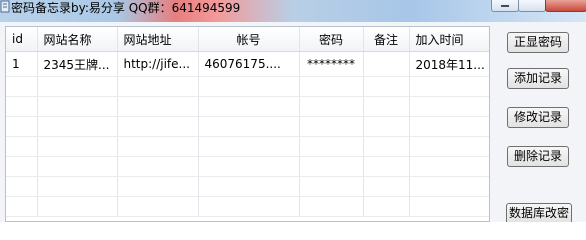 Image resolution: width=586 pixels, height=240 pixels. Describe the element at coordinates (532, 6) in the screenshot. I see `maximize-button` at that location.